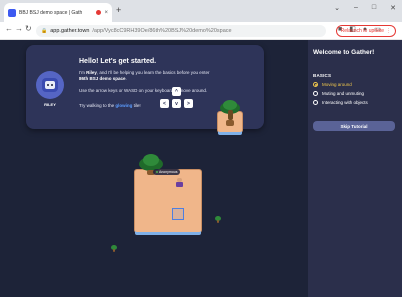  I want to click on browser-tab: BBJ BSJ demo space | Gath ×, so click(58, 12).